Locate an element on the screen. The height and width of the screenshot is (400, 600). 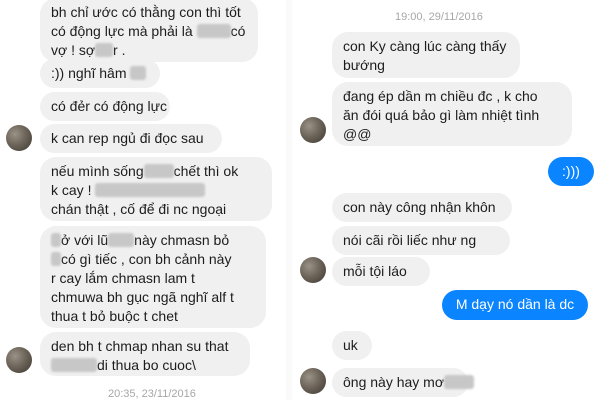
incoming-message-5: mỗi tội láo is located at coordinates (381, 271).